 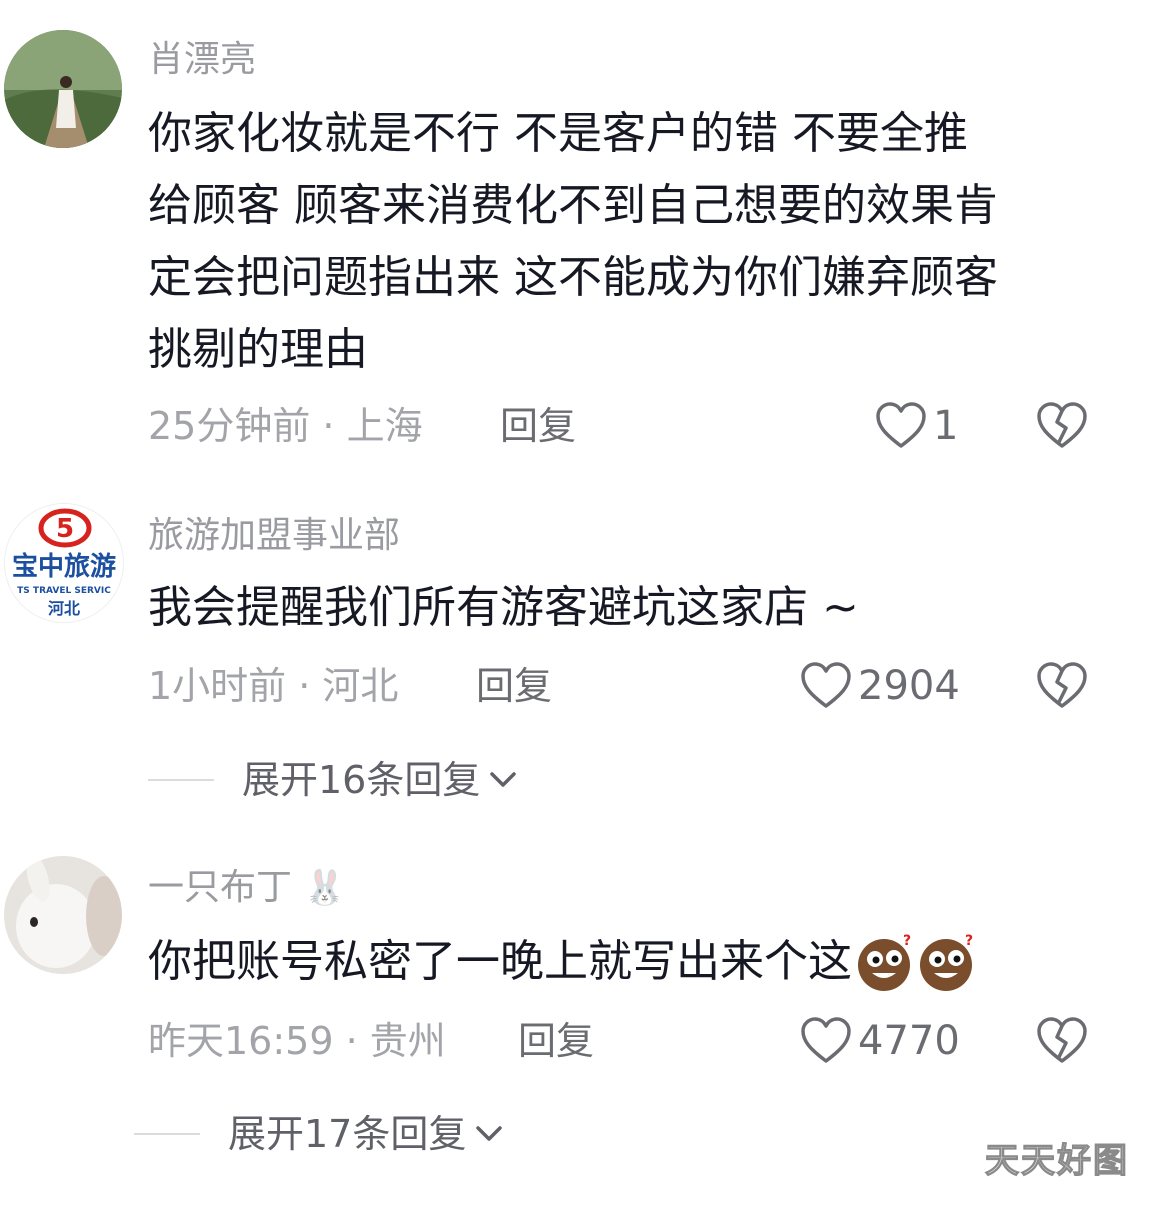 What do you see at coordinates (324, 888) in the screenshot?
I see `rabbit-icon: 🐰` at bounding box center [324, 888].